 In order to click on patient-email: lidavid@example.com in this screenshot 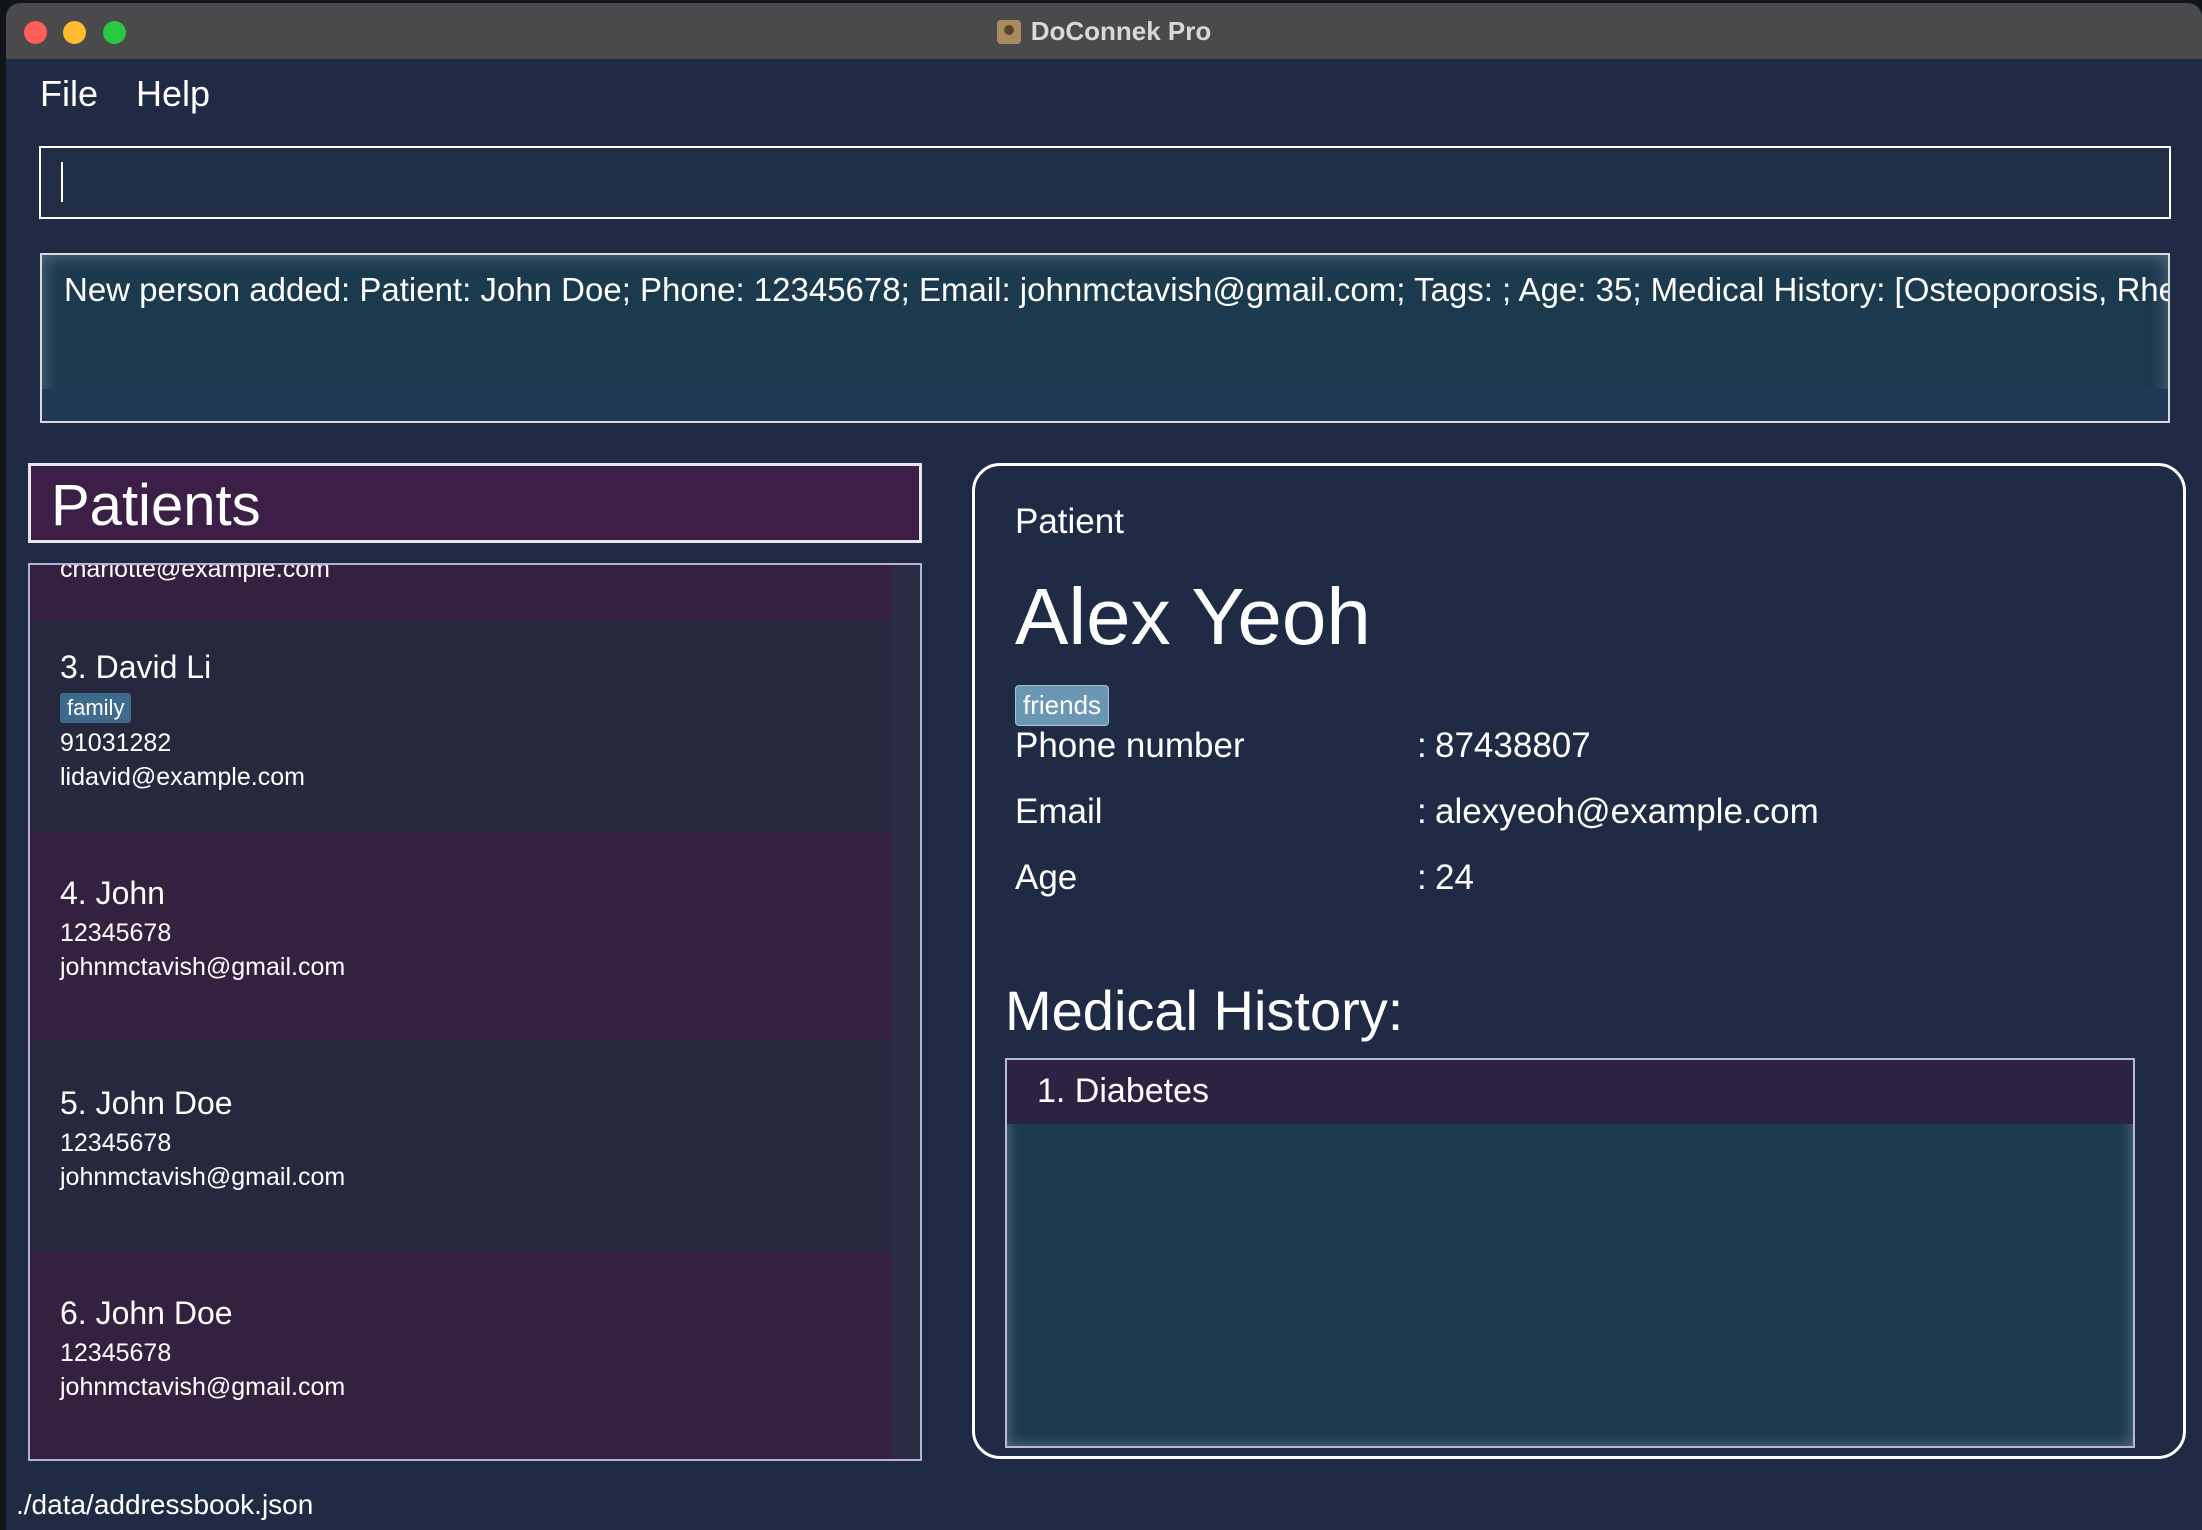, I will do `click(182, 777)`.